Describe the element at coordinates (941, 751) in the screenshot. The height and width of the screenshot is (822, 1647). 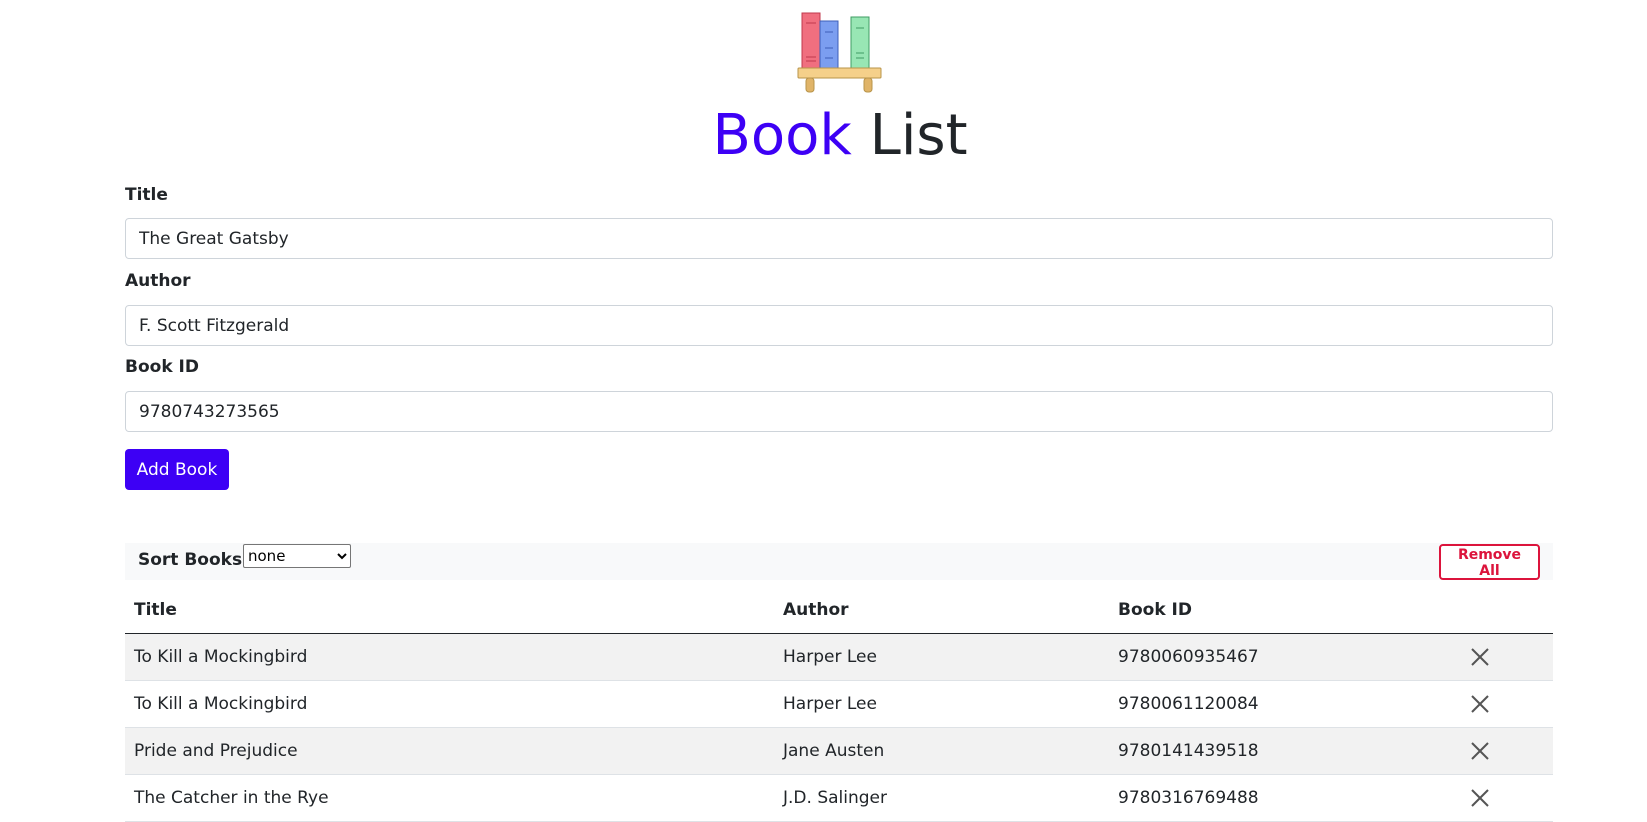
I see `row-author: Jane Austen` at that location.